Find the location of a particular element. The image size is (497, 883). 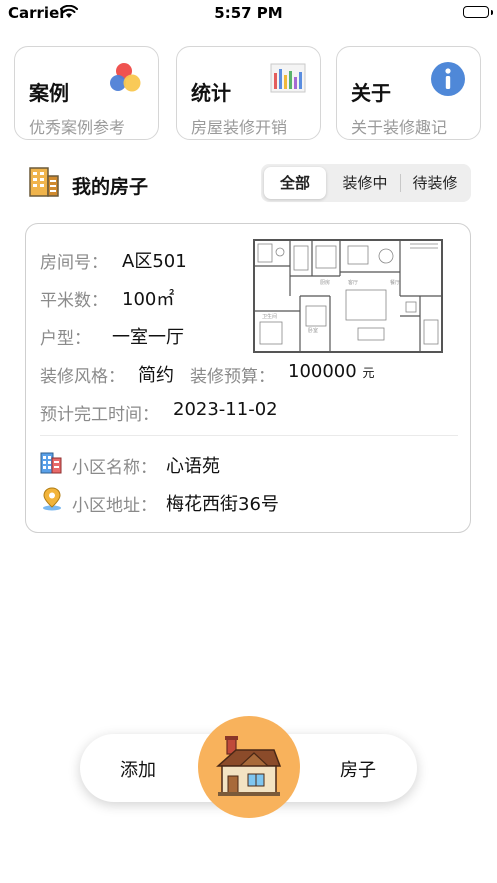

community-label: 小区名称： is located at coordinates (114, 468).